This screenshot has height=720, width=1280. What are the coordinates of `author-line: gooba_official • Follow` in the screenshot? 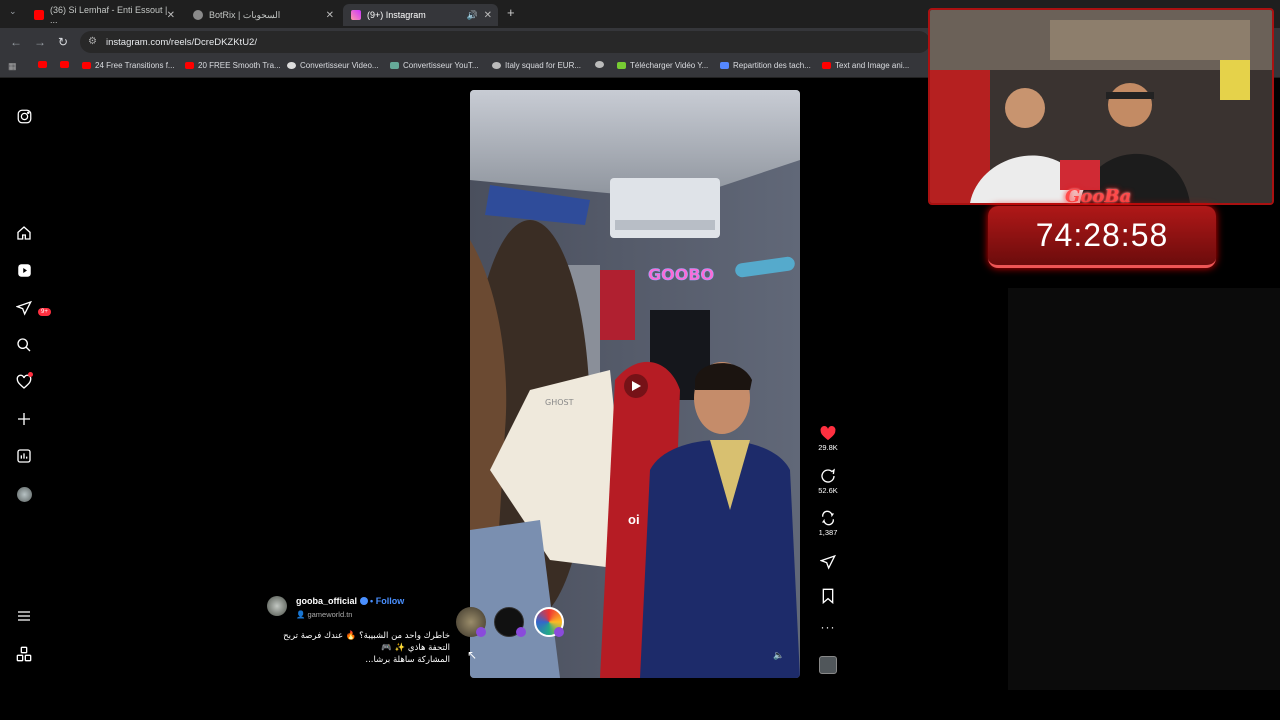 It's located at (350, 601).